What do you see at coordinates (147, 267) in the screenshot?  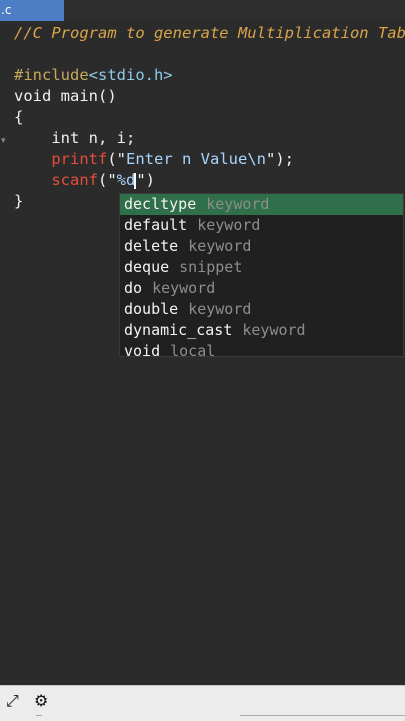 I see `item-label: deque` at bounding box center [147, 267].